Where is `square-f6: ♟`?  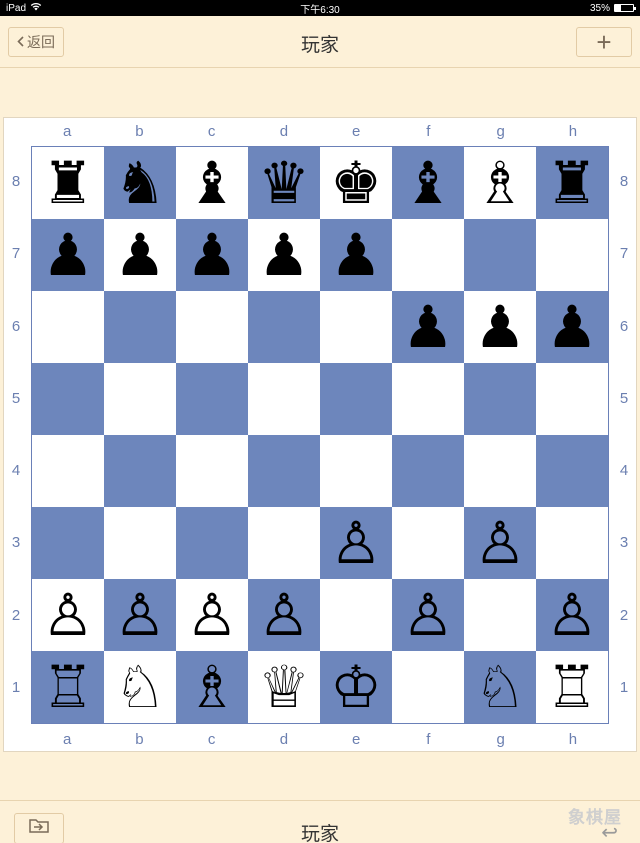 square-f6: ♟ is located at coordinates (428, 327).